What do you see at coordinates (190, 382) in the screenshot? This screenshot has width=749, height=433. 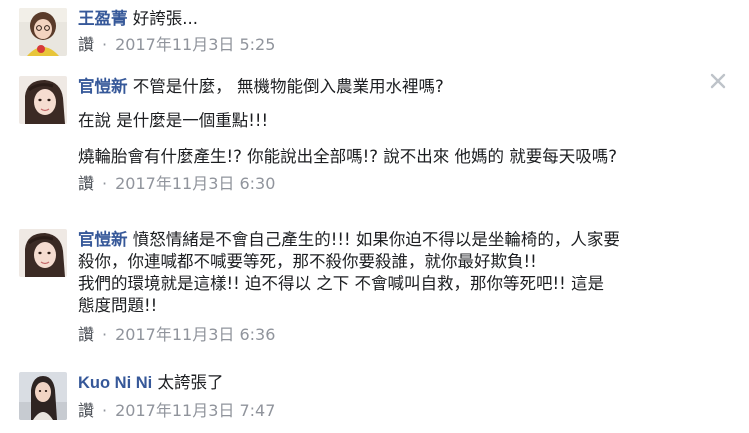 I see `comment-line: 太誇張了` at bounding box center [190, 382].